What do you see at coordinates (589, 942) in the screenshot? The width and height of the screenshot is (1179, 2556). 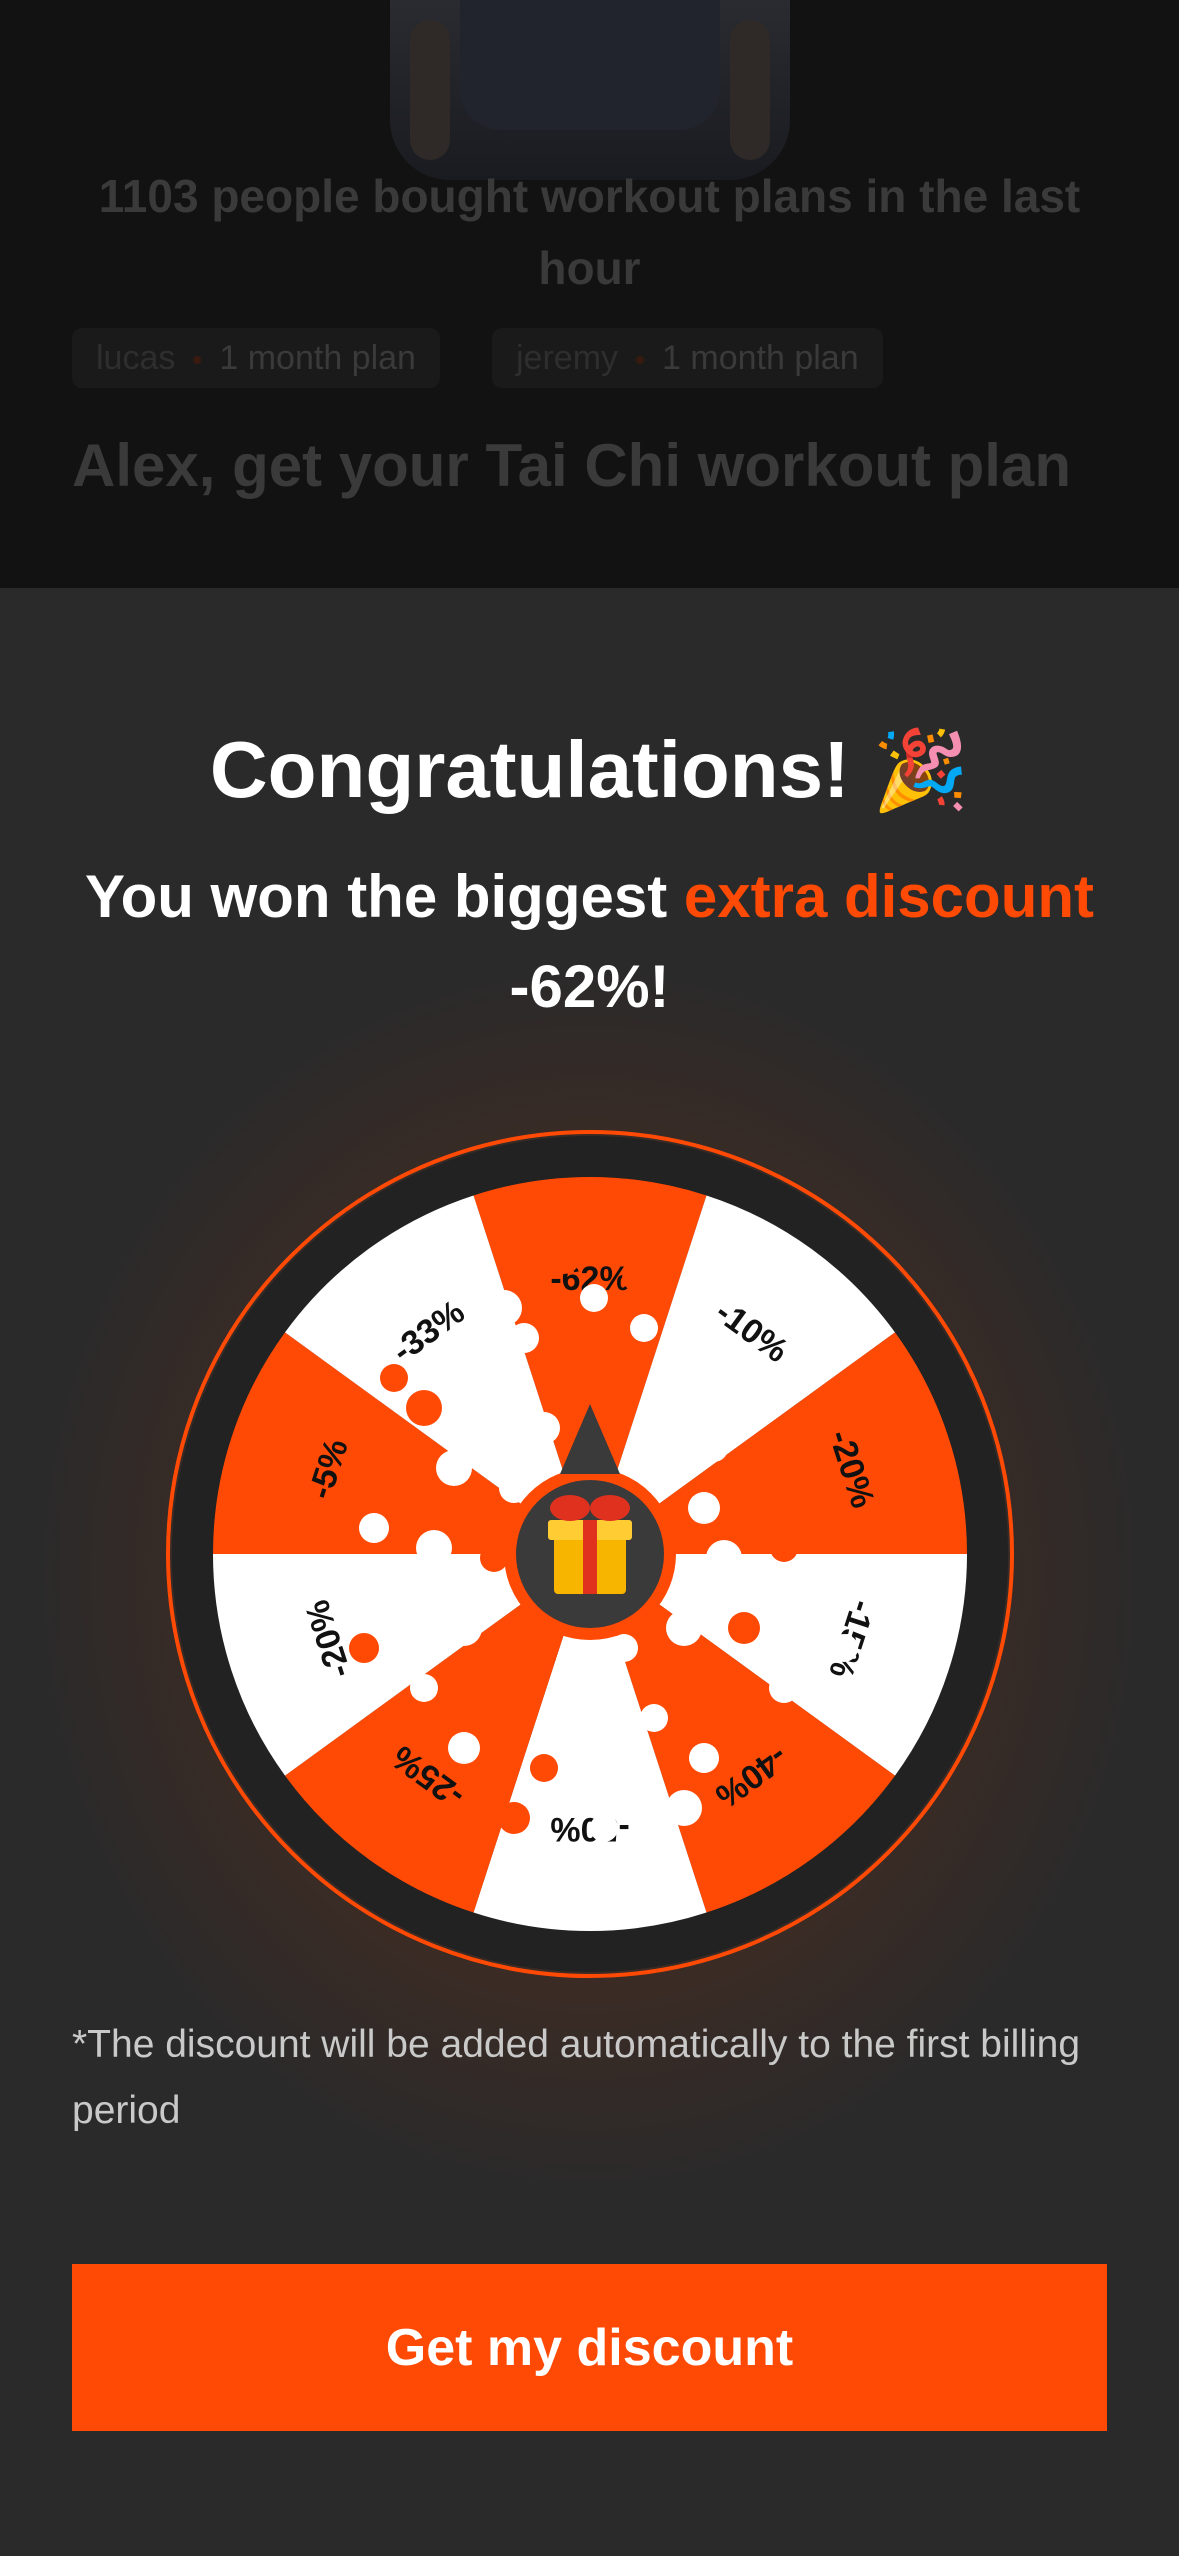 I see `won-discount-message: You won the biggest extra discount -62%!` at bounding box center [589, 942].